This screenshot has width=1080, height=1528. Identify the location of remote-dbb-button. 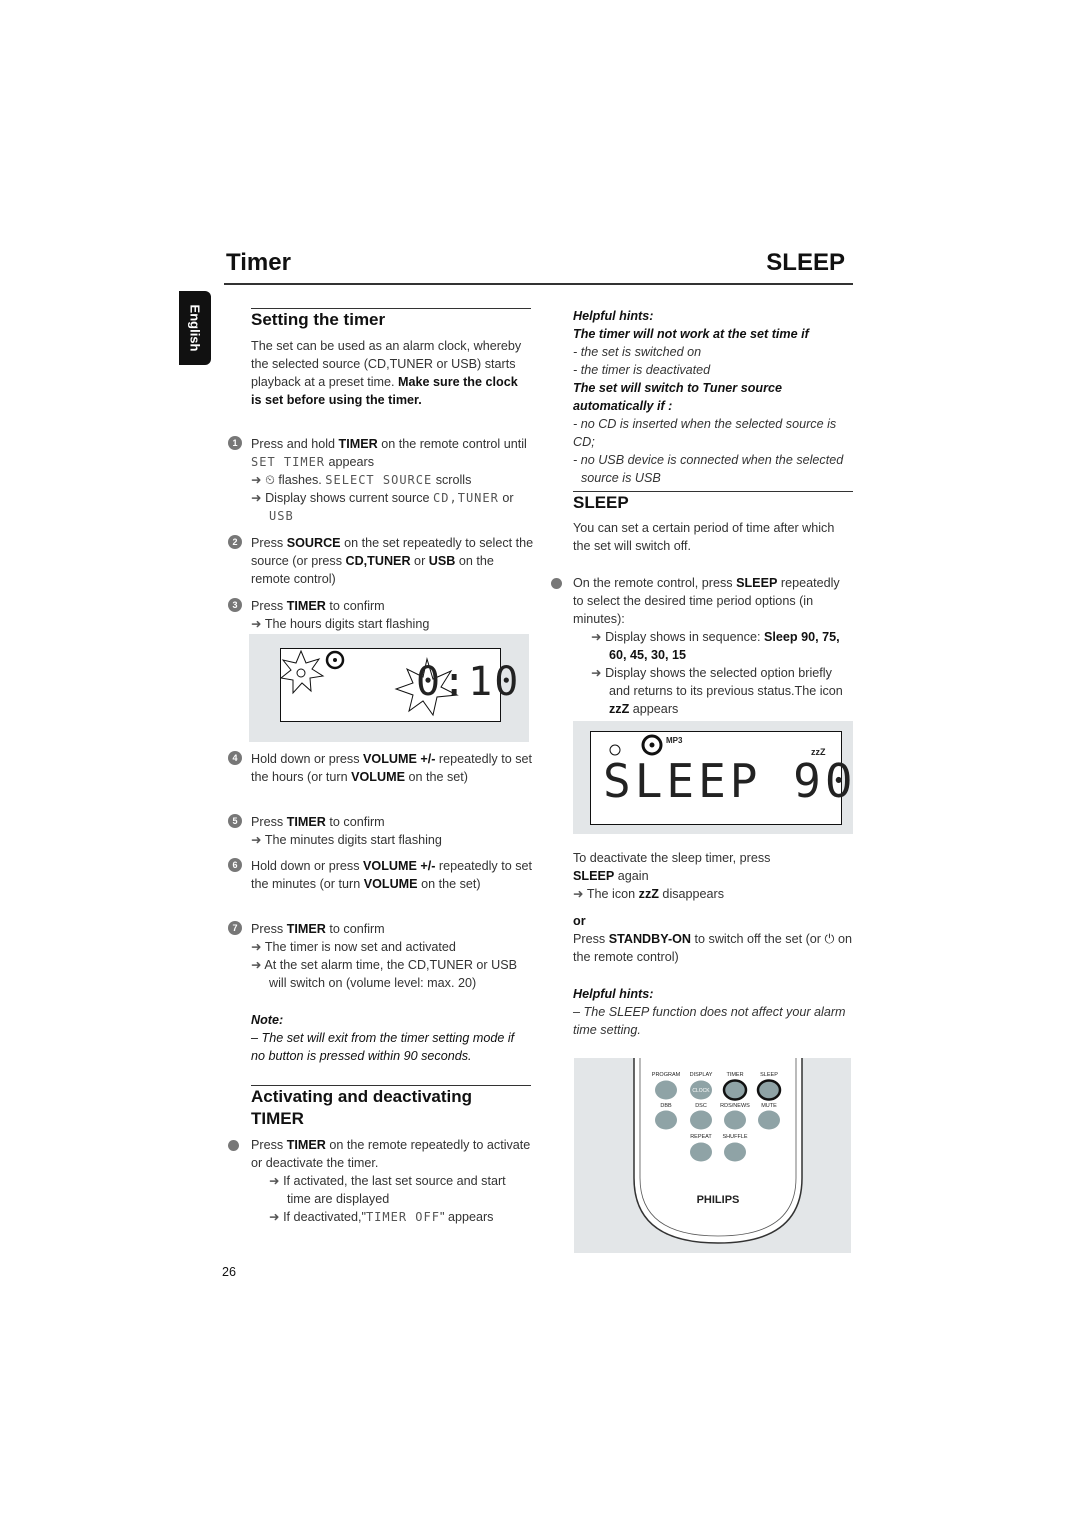
(666, 1120).